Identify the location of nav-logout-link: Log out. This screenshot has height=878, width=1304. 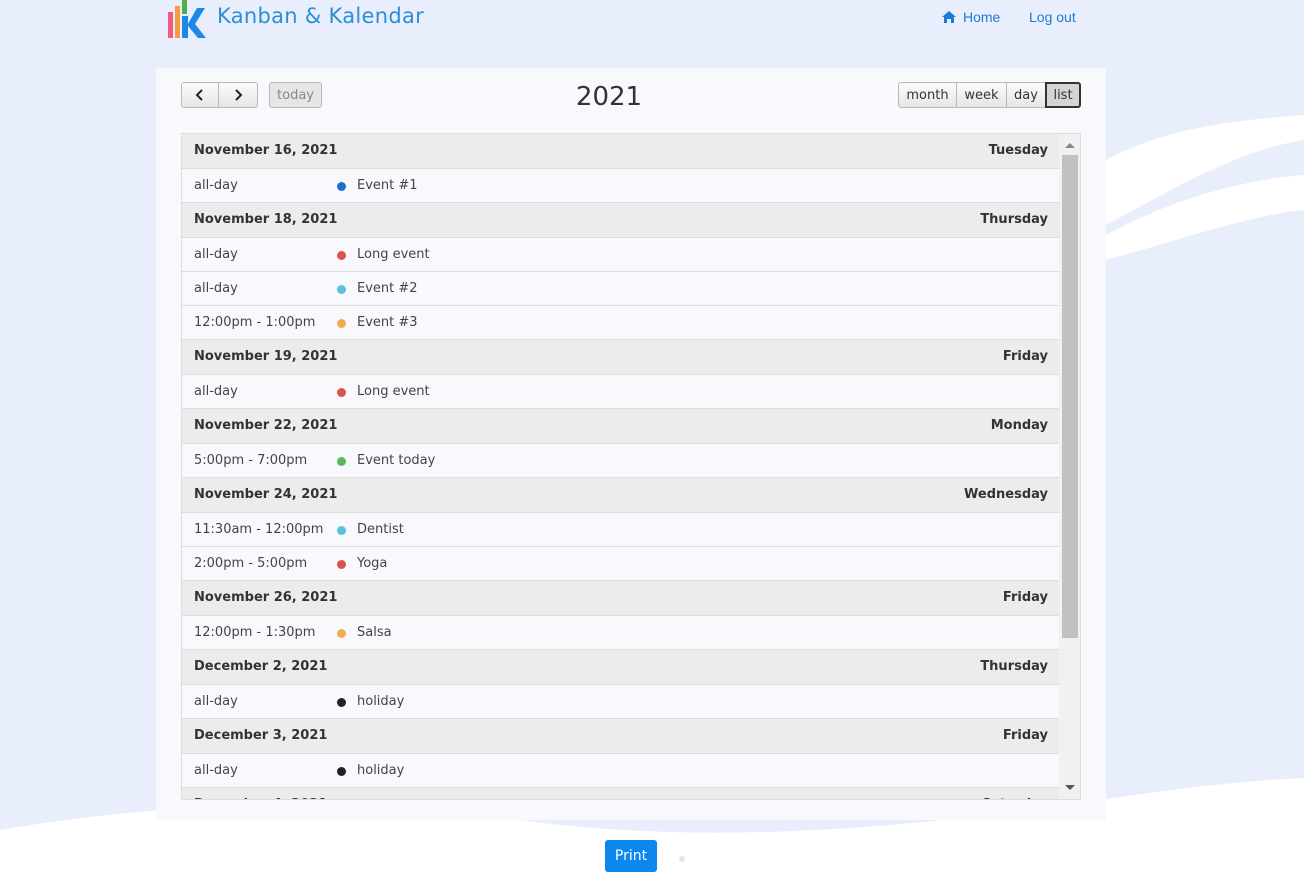
(1052, 17).